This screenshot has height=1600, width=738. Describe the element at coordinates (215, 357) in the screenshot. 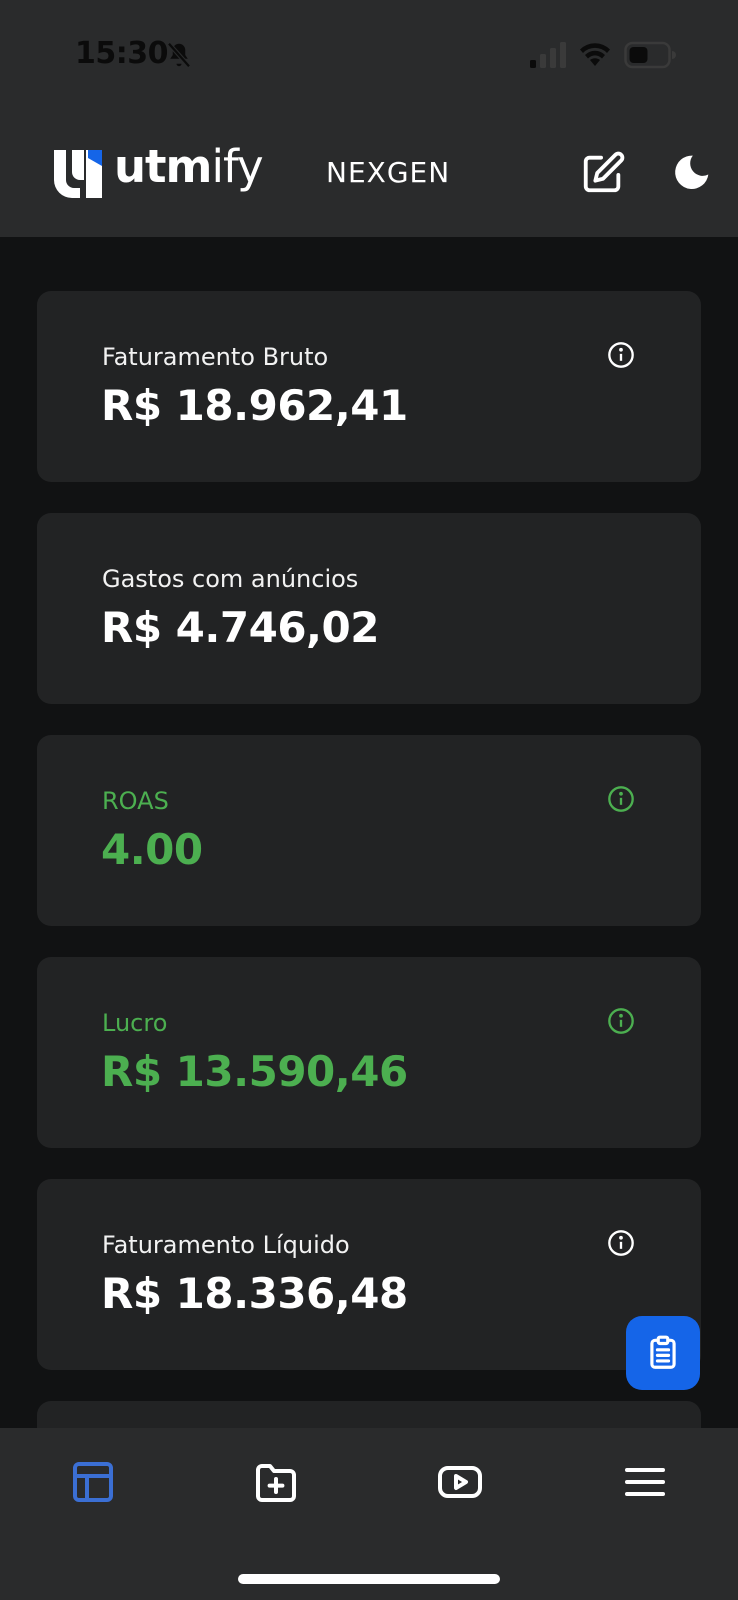

I see `metric-label: Faturamento Bruto` at that location.